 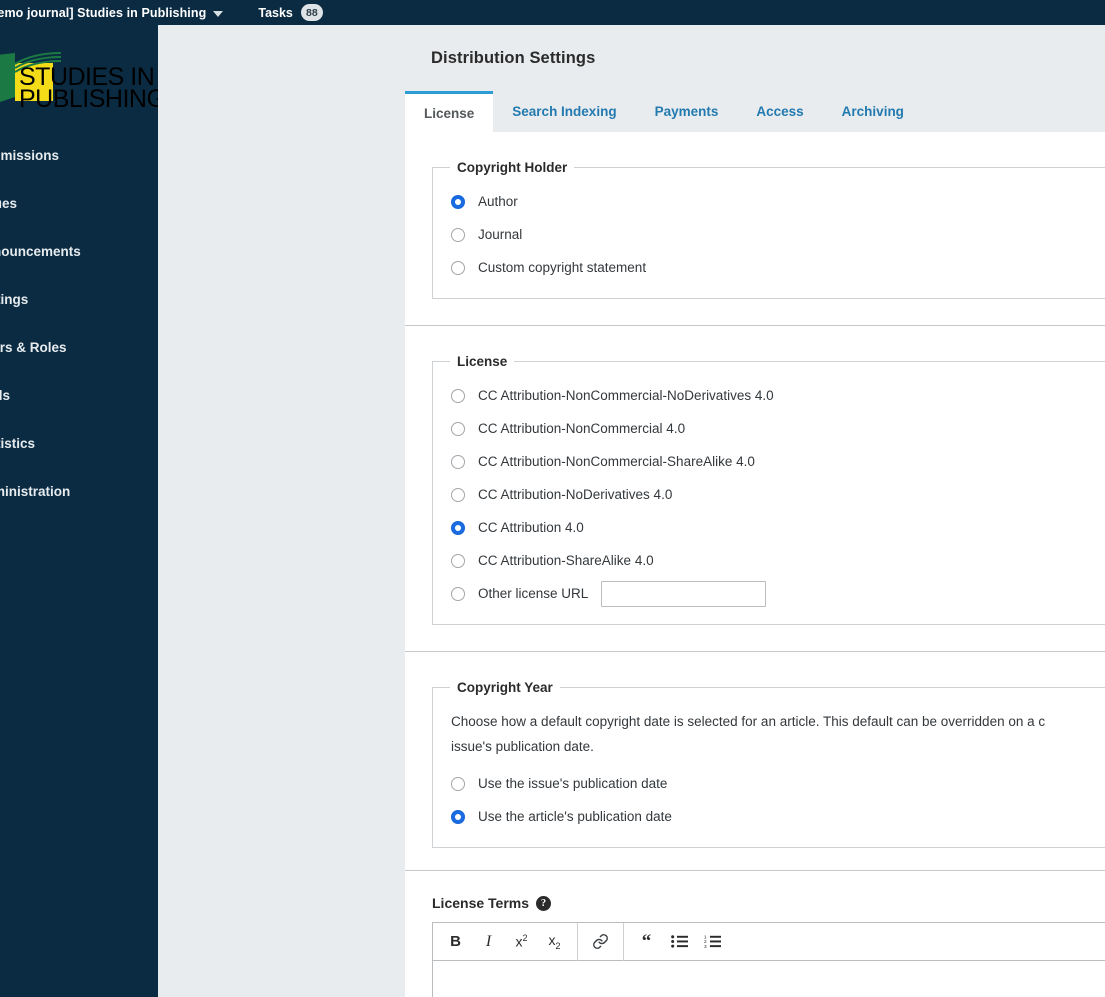 What do you see at coordinates (505, 687) in the screenshot?
I see `copyright-year-legend: Copyright Year` at bounding box center [505, 687].